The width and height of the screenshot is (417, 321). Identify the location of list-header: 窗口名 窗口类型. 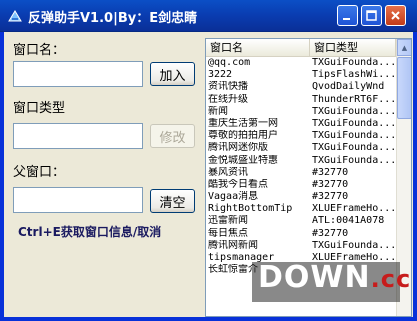
(301, 48).